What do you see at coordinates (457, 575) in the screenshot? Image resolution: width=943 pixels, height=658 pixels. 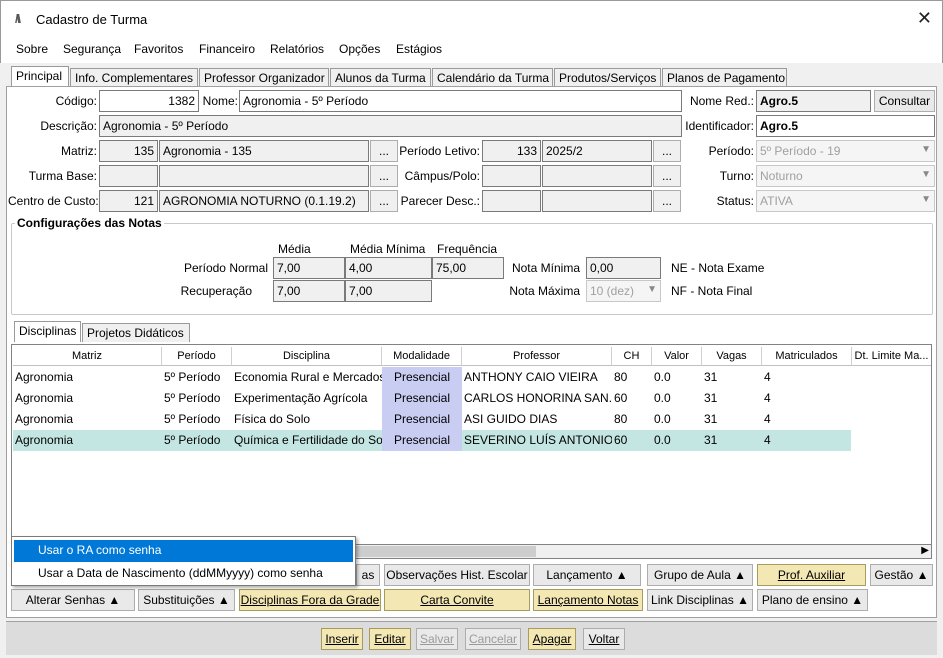 I see `observacoes-hist-escolar-button: Observações Hist. Escolar` at bounding box center [457, 575].